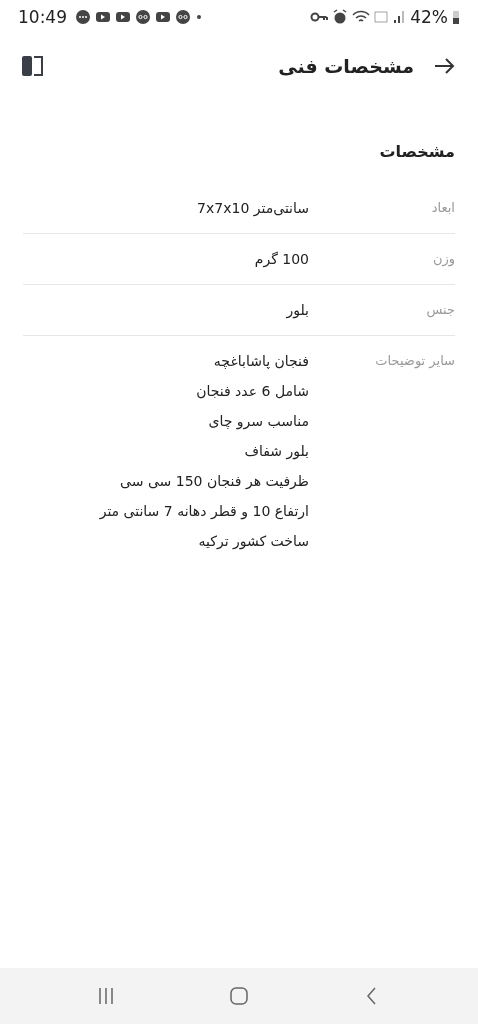 This screenshot has height=1024, width=478. I want to click on spec-label: وزن, so click(443, 259).